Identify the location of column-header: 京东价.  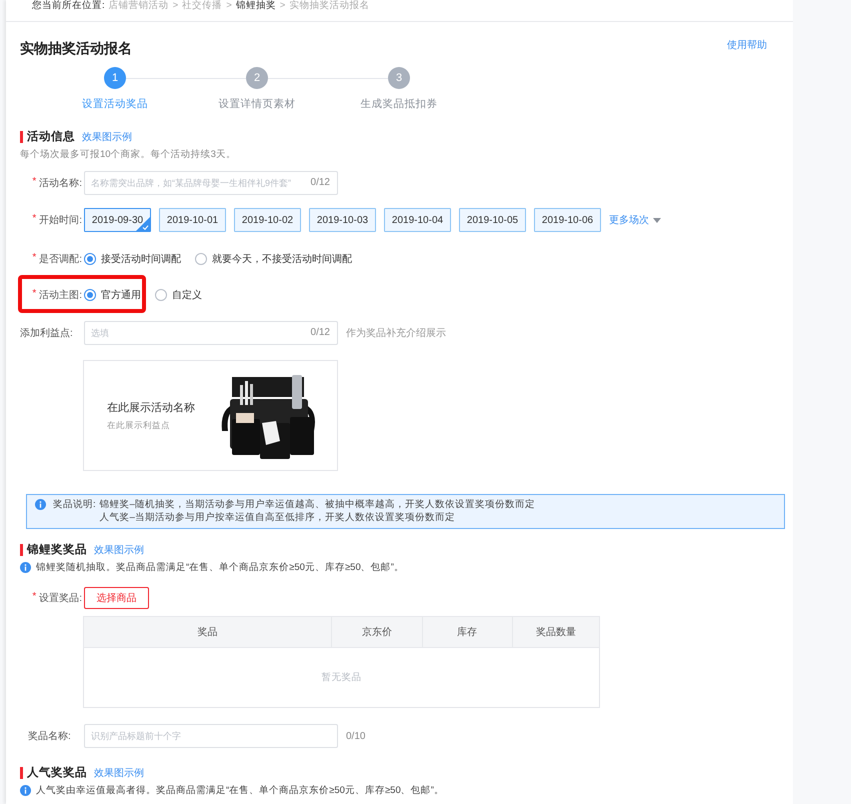
(377, 632).